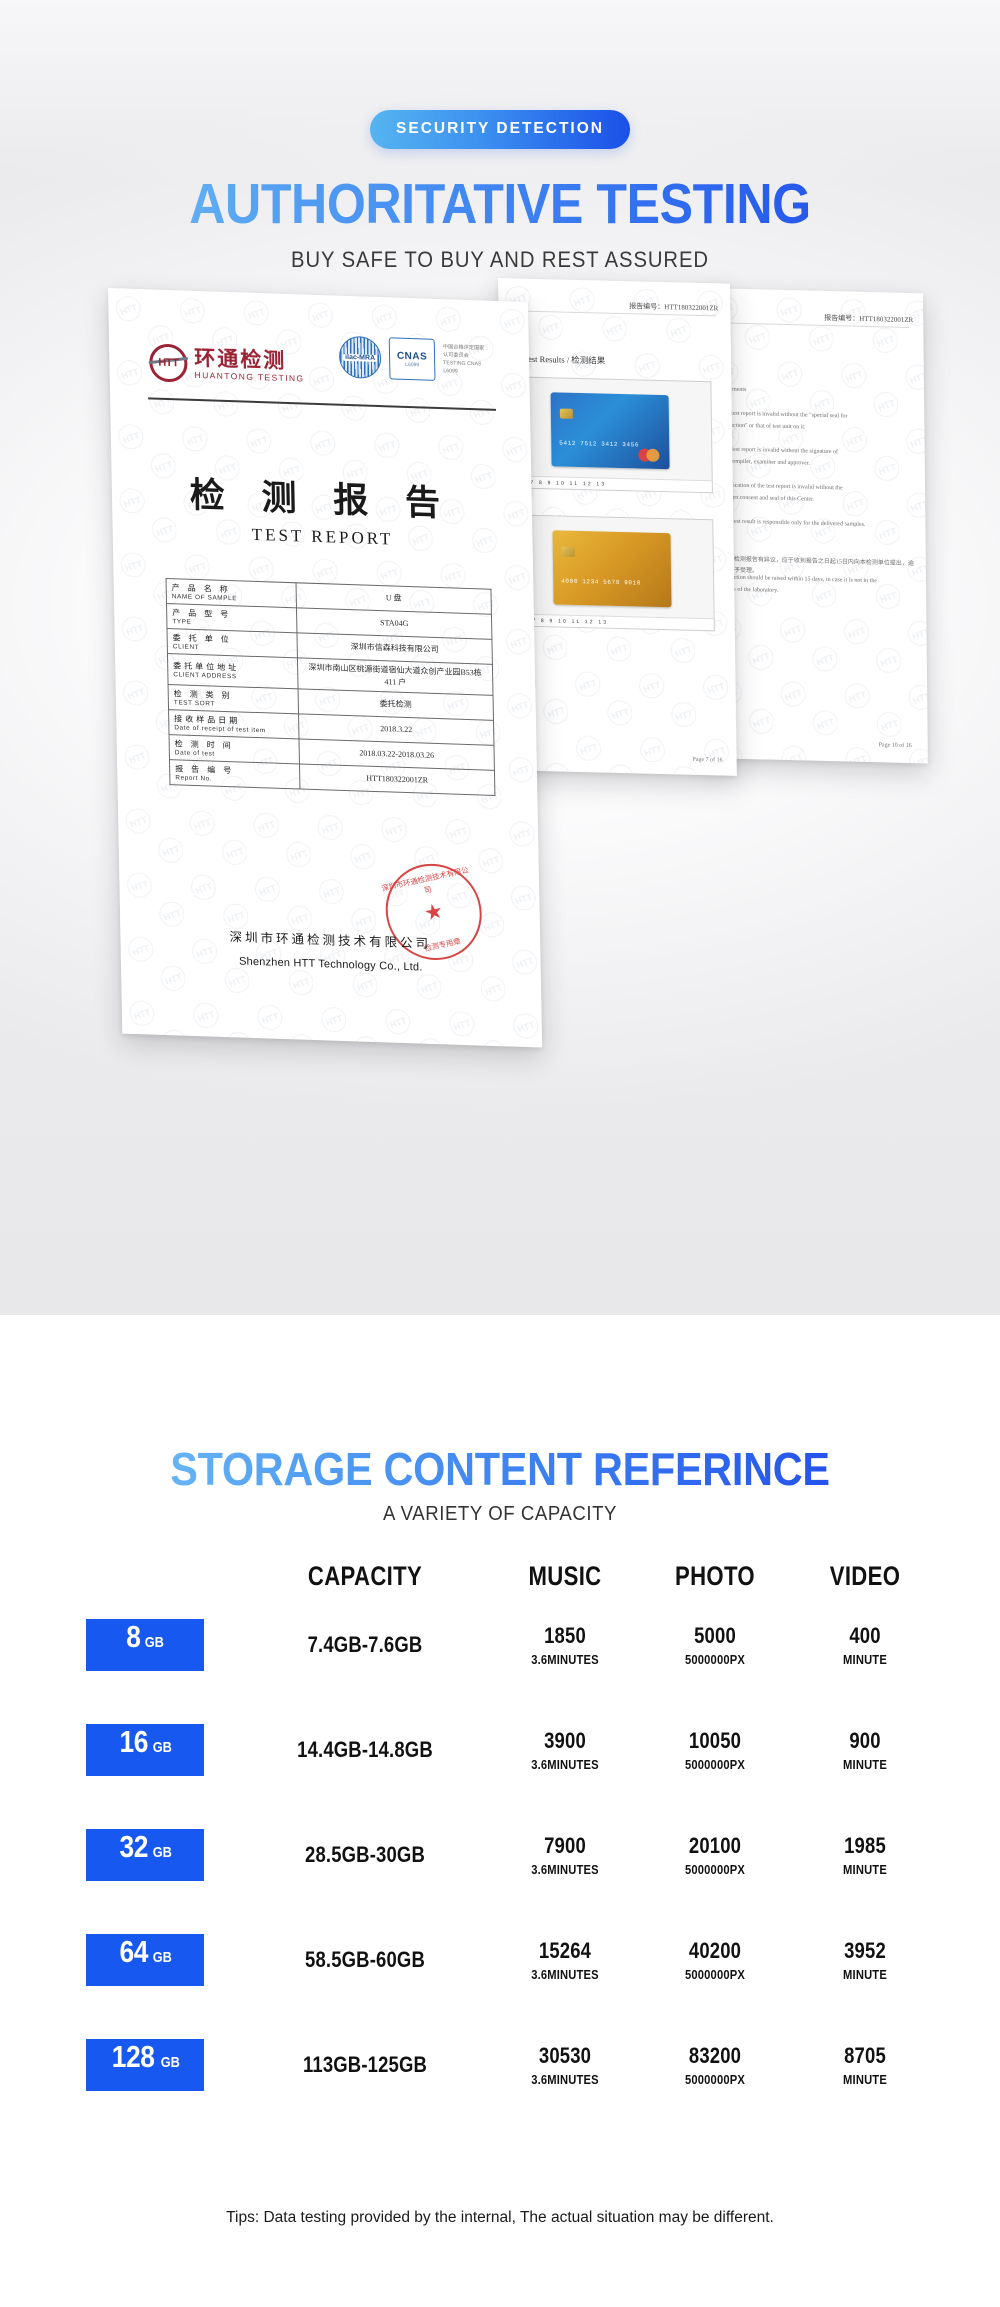 Image resolution: width=1000 pixels, height=2307 pixels. What do you see at coordinates (653, 455) in the screenshot?
I see `mastercard-circle-orange-icon` at bounding box center [653, 455].